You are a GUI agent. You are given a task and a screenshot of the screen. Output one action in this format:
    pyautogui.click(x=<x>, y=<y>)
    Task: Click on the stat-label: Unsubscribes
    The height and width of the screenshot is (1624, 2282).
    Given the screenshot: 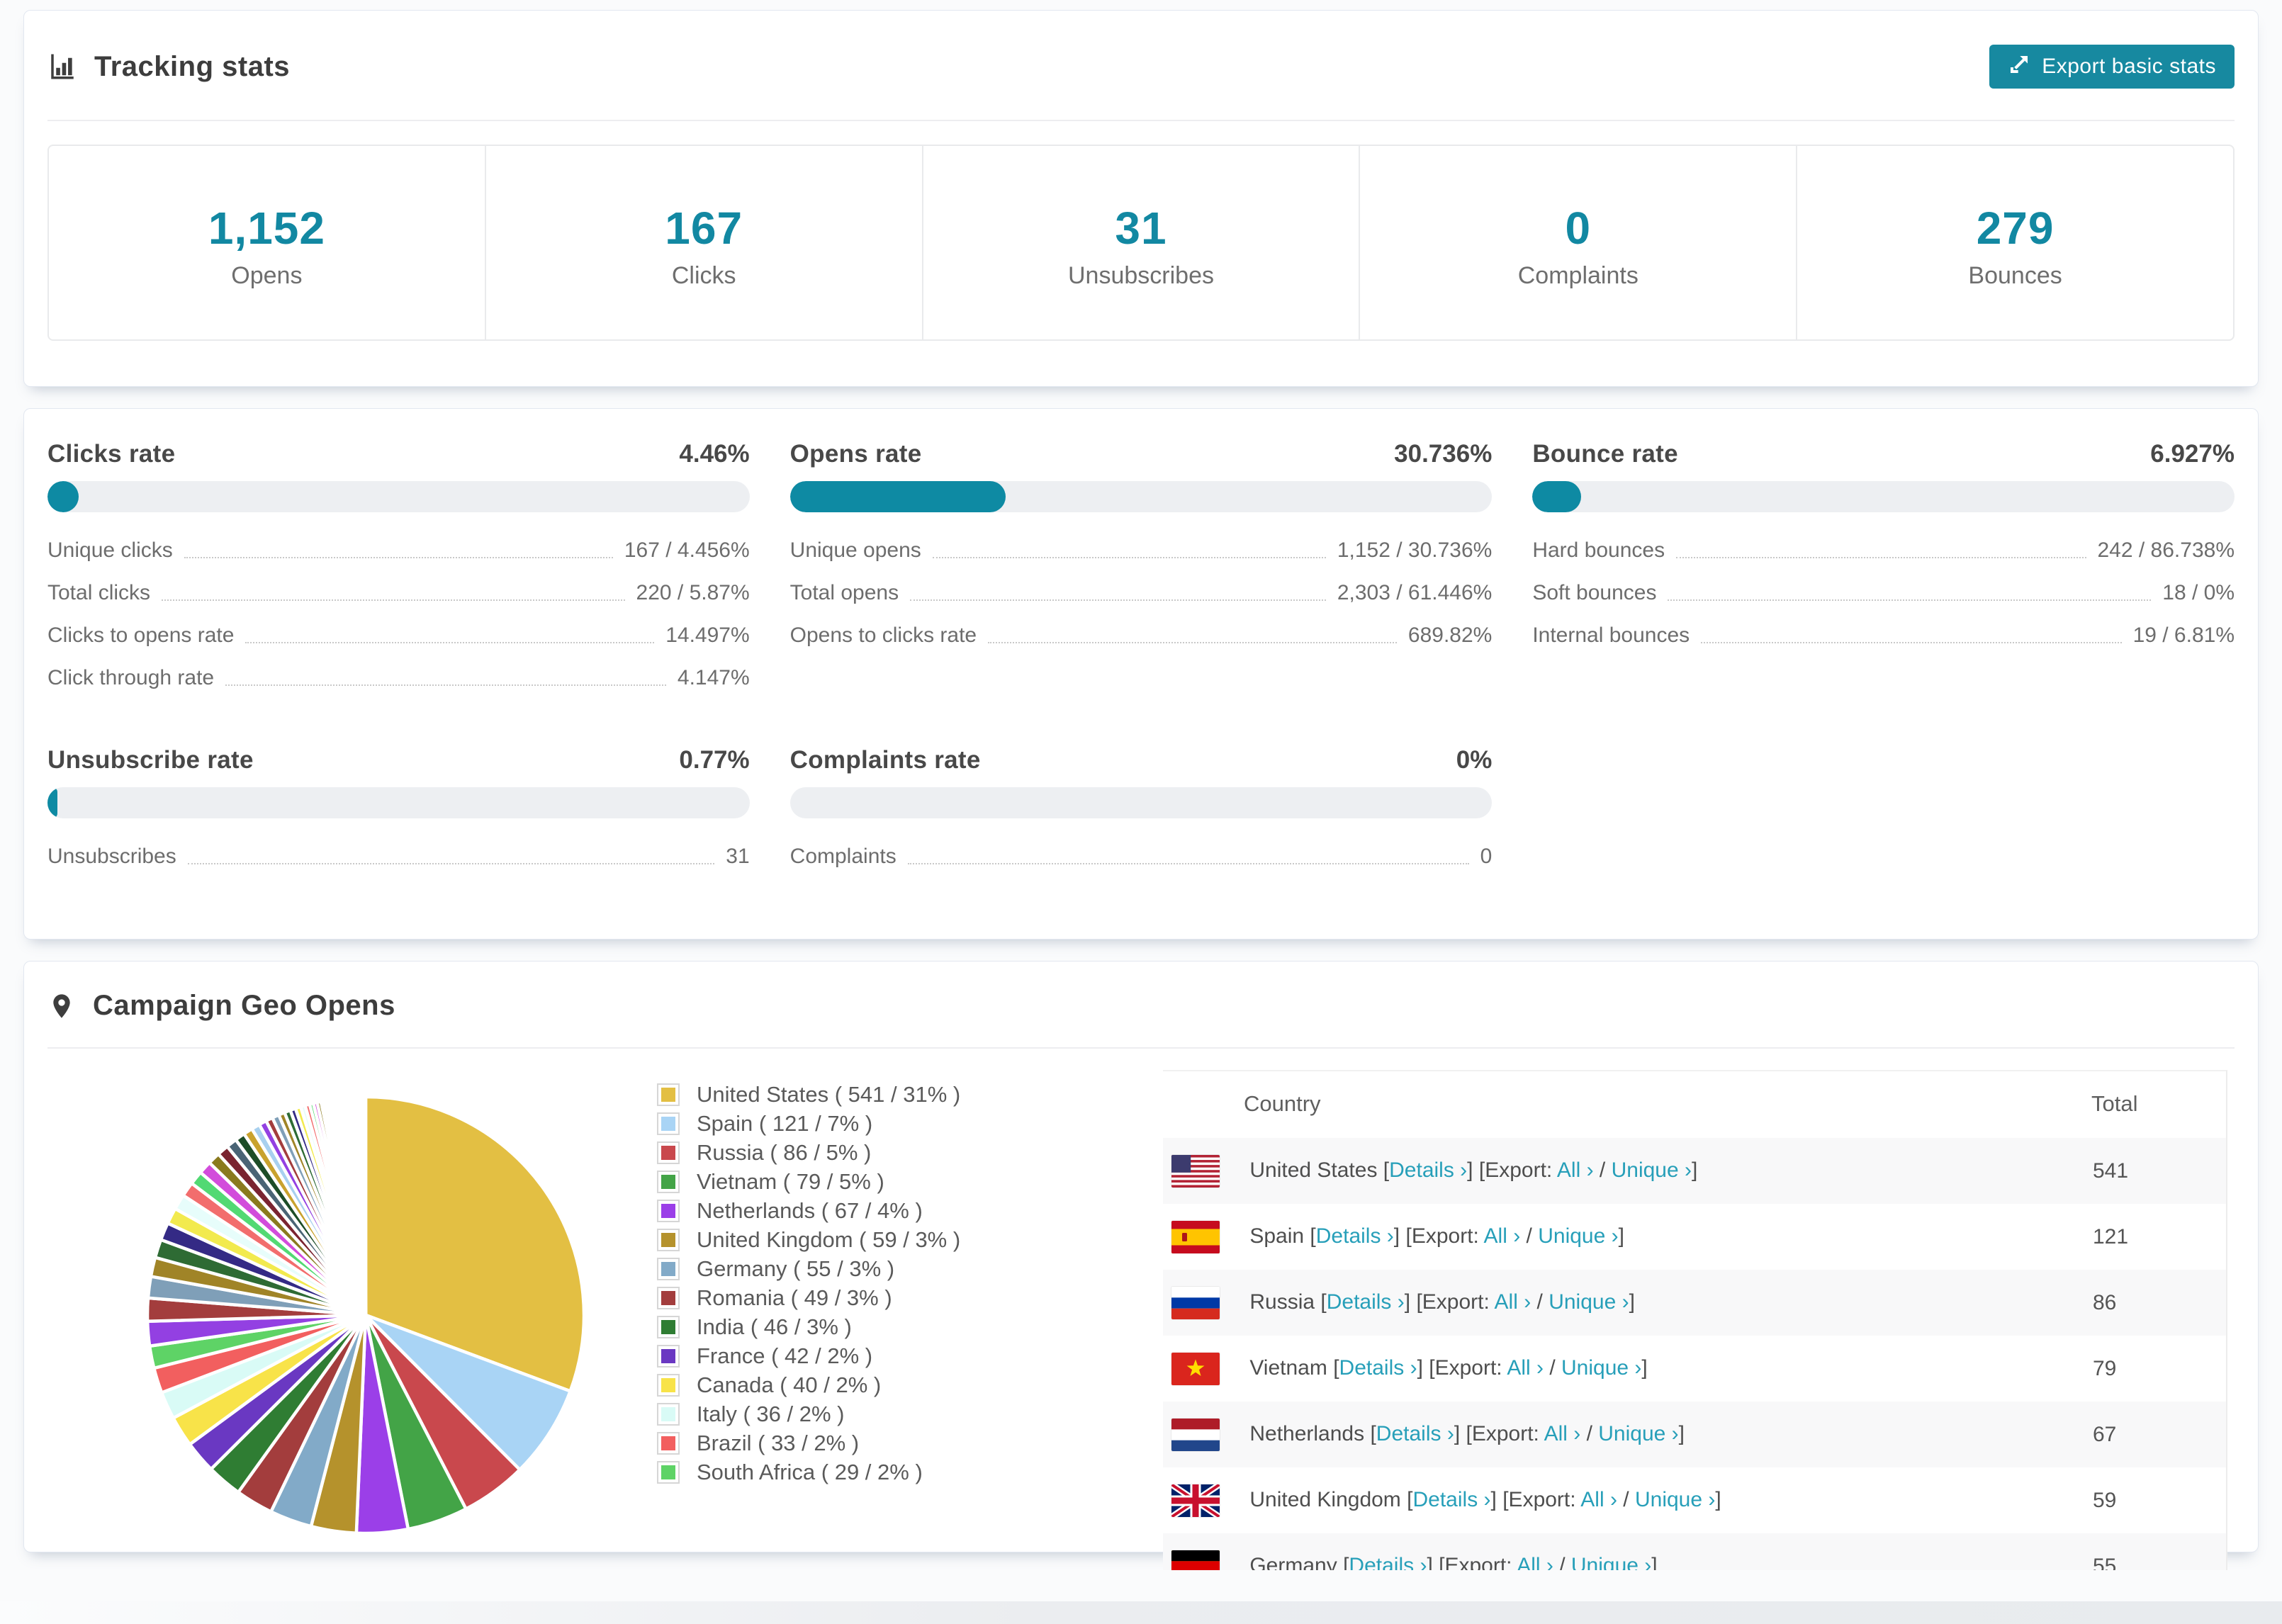 What is the action you would take?
    pyautogui.click(x=1141, y=276)
    